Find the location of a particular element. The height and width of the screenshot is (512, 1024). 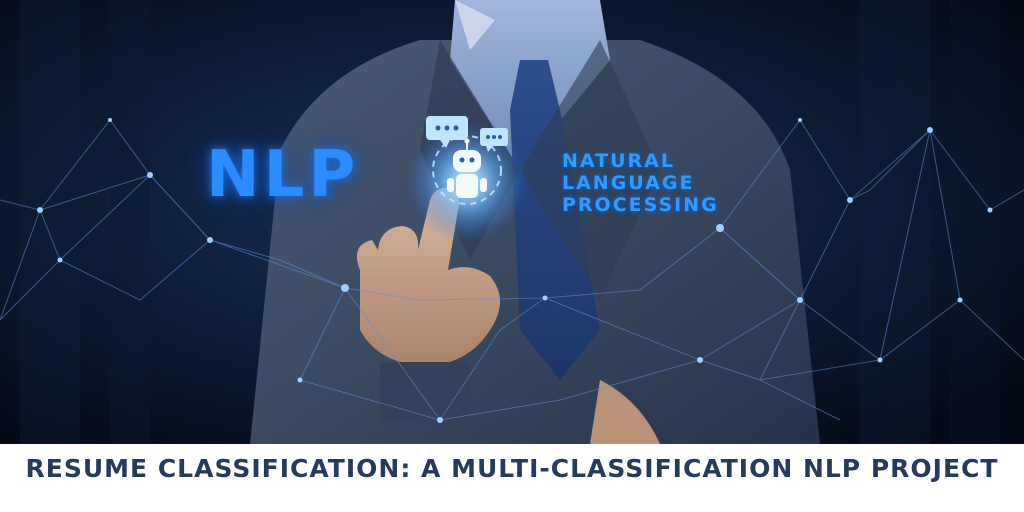

nlp-logo: NLP is located at coordinates (283, 175).